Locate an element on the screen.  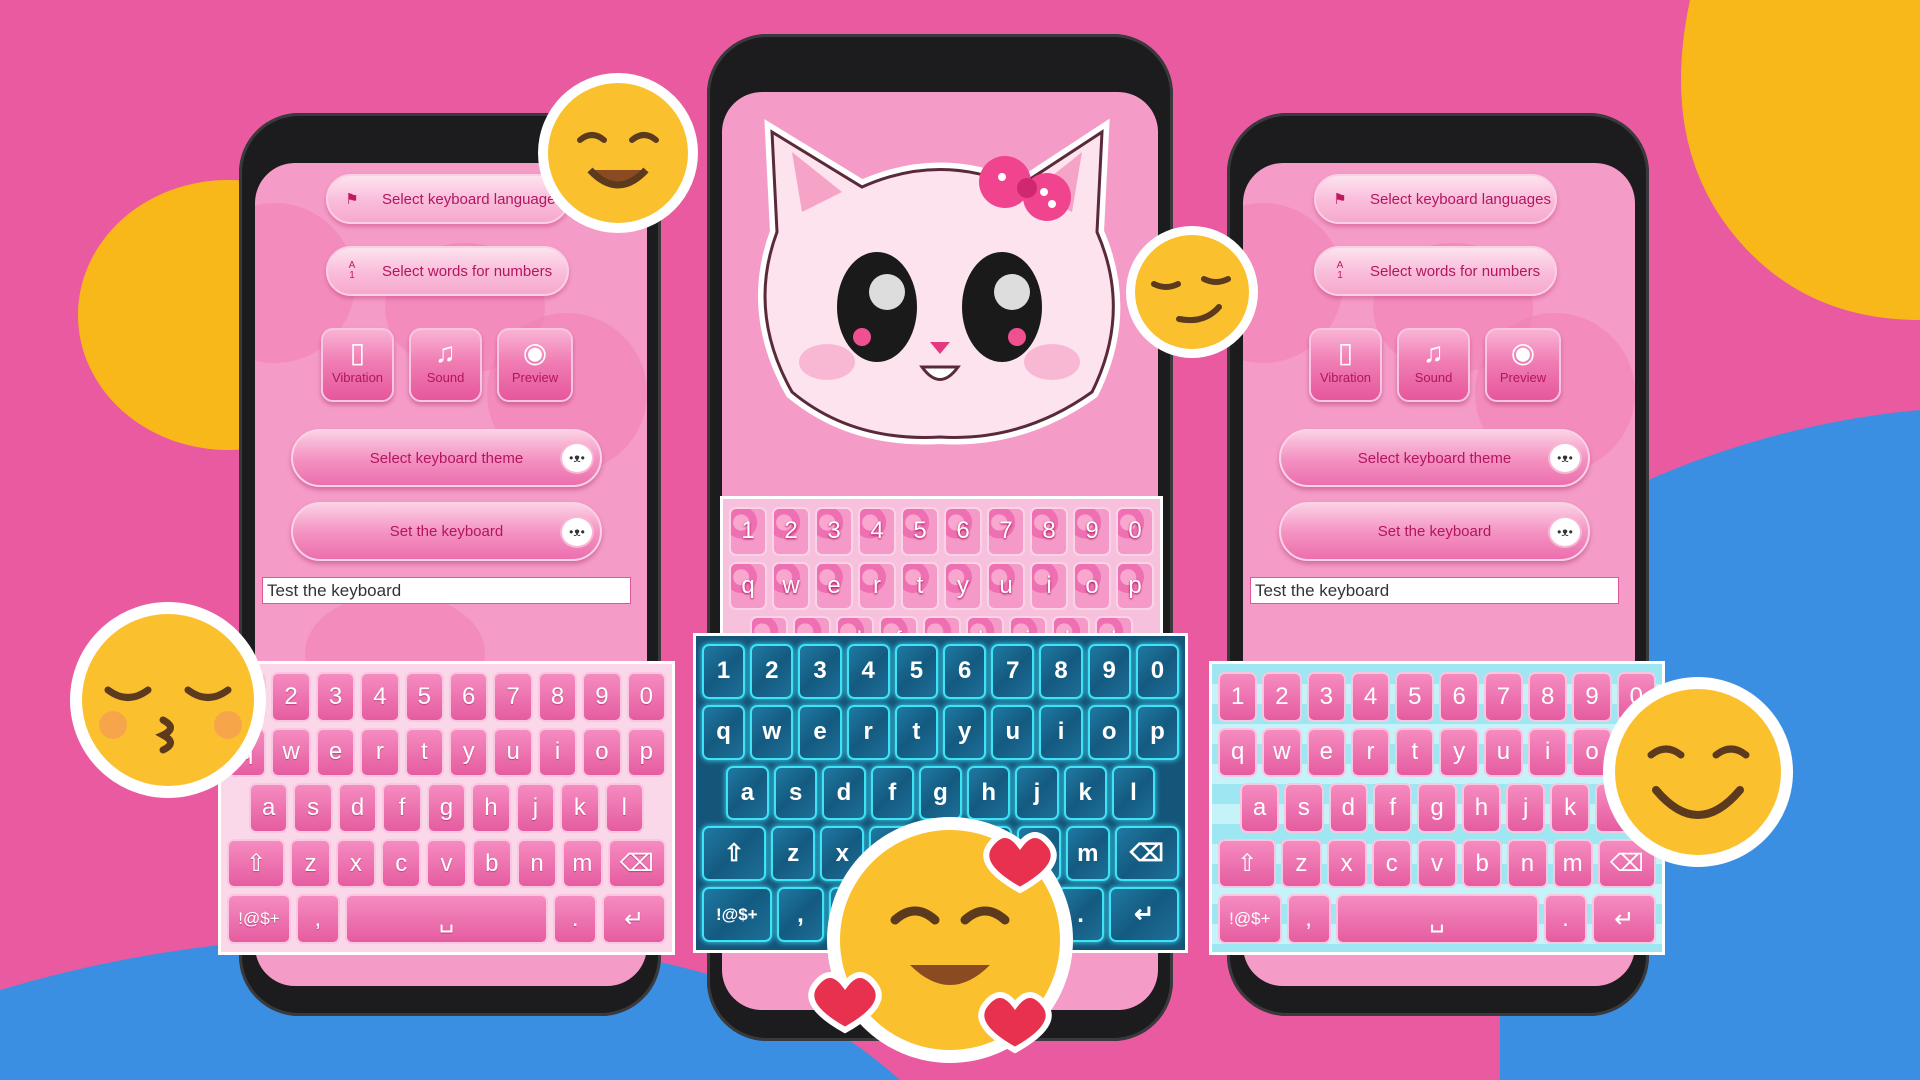
space-key: ␣ is located at coordinates (1437, 919).